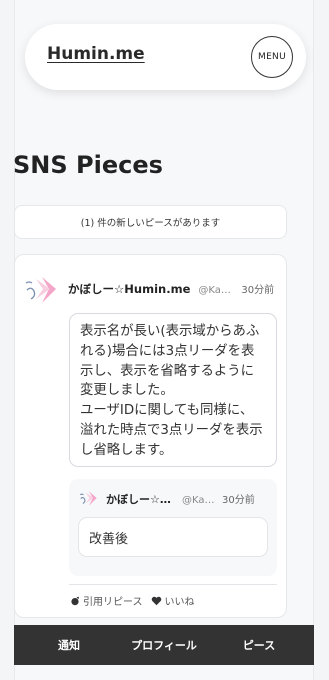  Describe the element at coordinates (173, 537) in the screenshot. I see `quoted-body: 改善後` at that location.